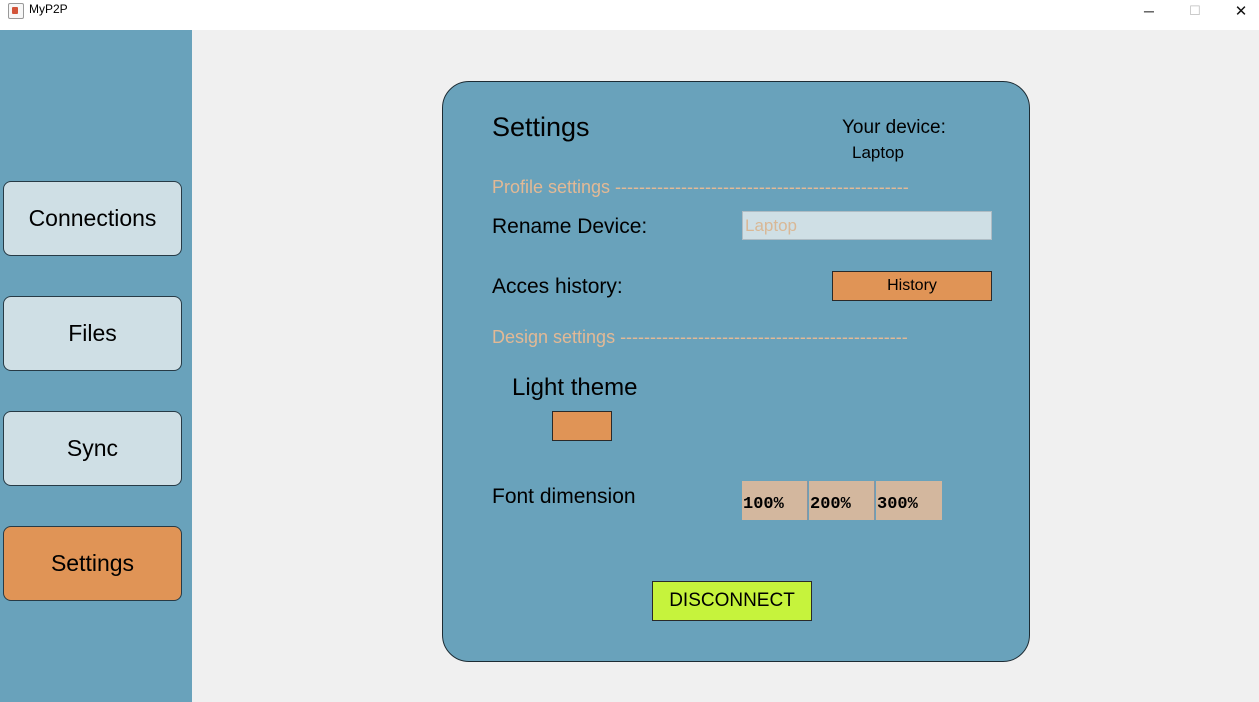  What do you see at coordinates (912, 286) in the screenshot?
I see `history-button: History` at bounding box center [912, 286].